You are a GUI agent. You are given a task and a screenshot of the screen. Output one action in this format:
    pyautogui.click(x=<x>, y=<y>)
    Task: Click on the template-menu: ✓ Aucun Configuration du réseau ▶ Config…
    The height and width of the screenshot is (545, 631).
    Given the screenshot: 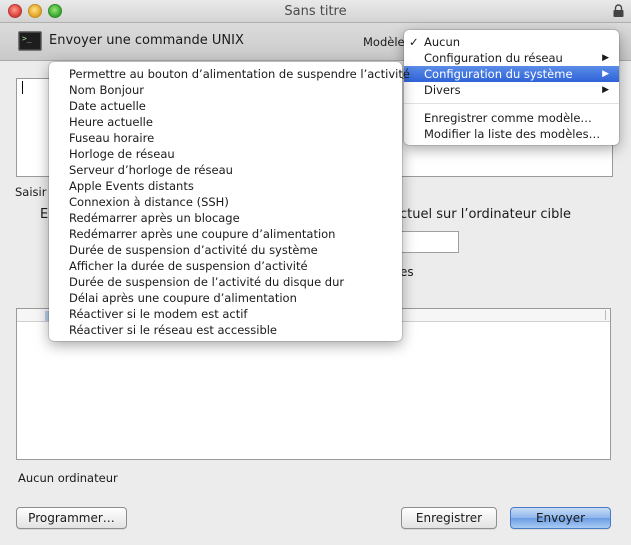 What is the action you would take?
    pyautogui.click(x=511, y=87)
    